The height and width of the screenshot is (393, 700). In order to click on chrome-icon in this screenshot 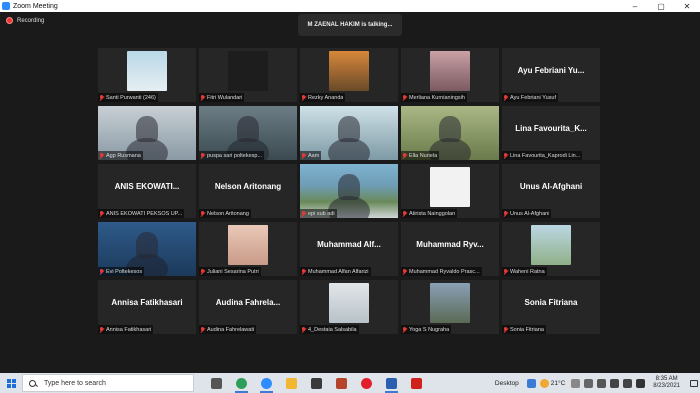, I will do `click(241, 383)`.